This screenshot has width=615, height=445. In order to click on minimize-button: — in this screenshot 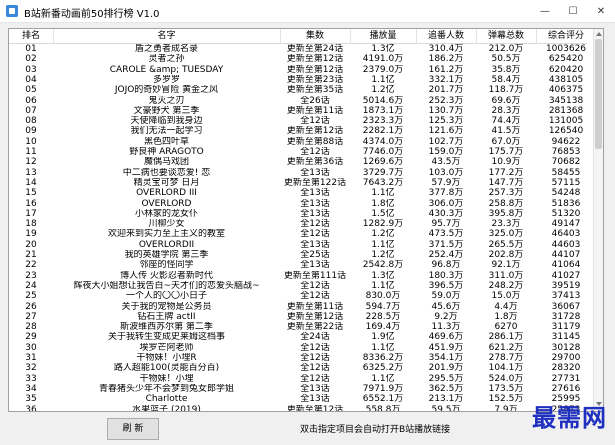, I will do `click(545, 11)`.